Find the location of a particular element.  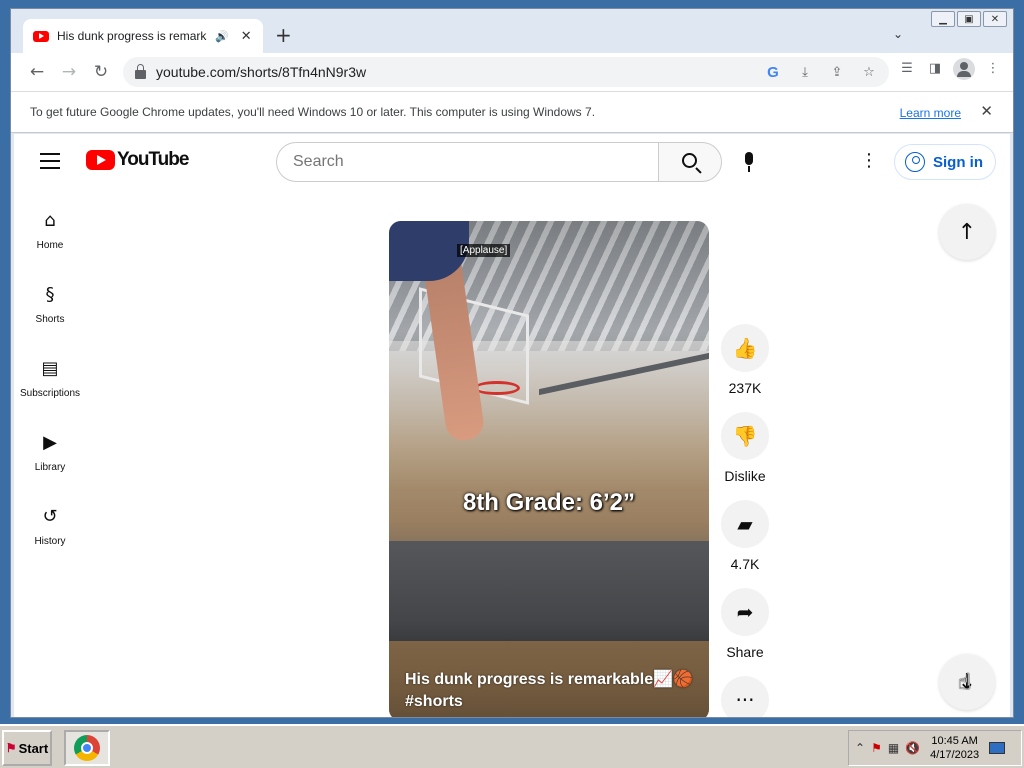

learn-more-link: Learn more is located at coordinates (930, 113).